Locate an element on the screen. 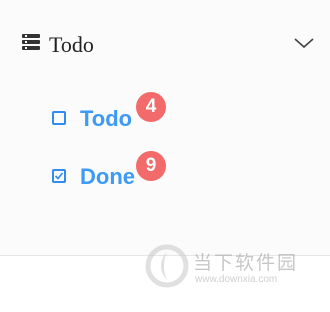  list-icon is located at coordinates (31, 42).